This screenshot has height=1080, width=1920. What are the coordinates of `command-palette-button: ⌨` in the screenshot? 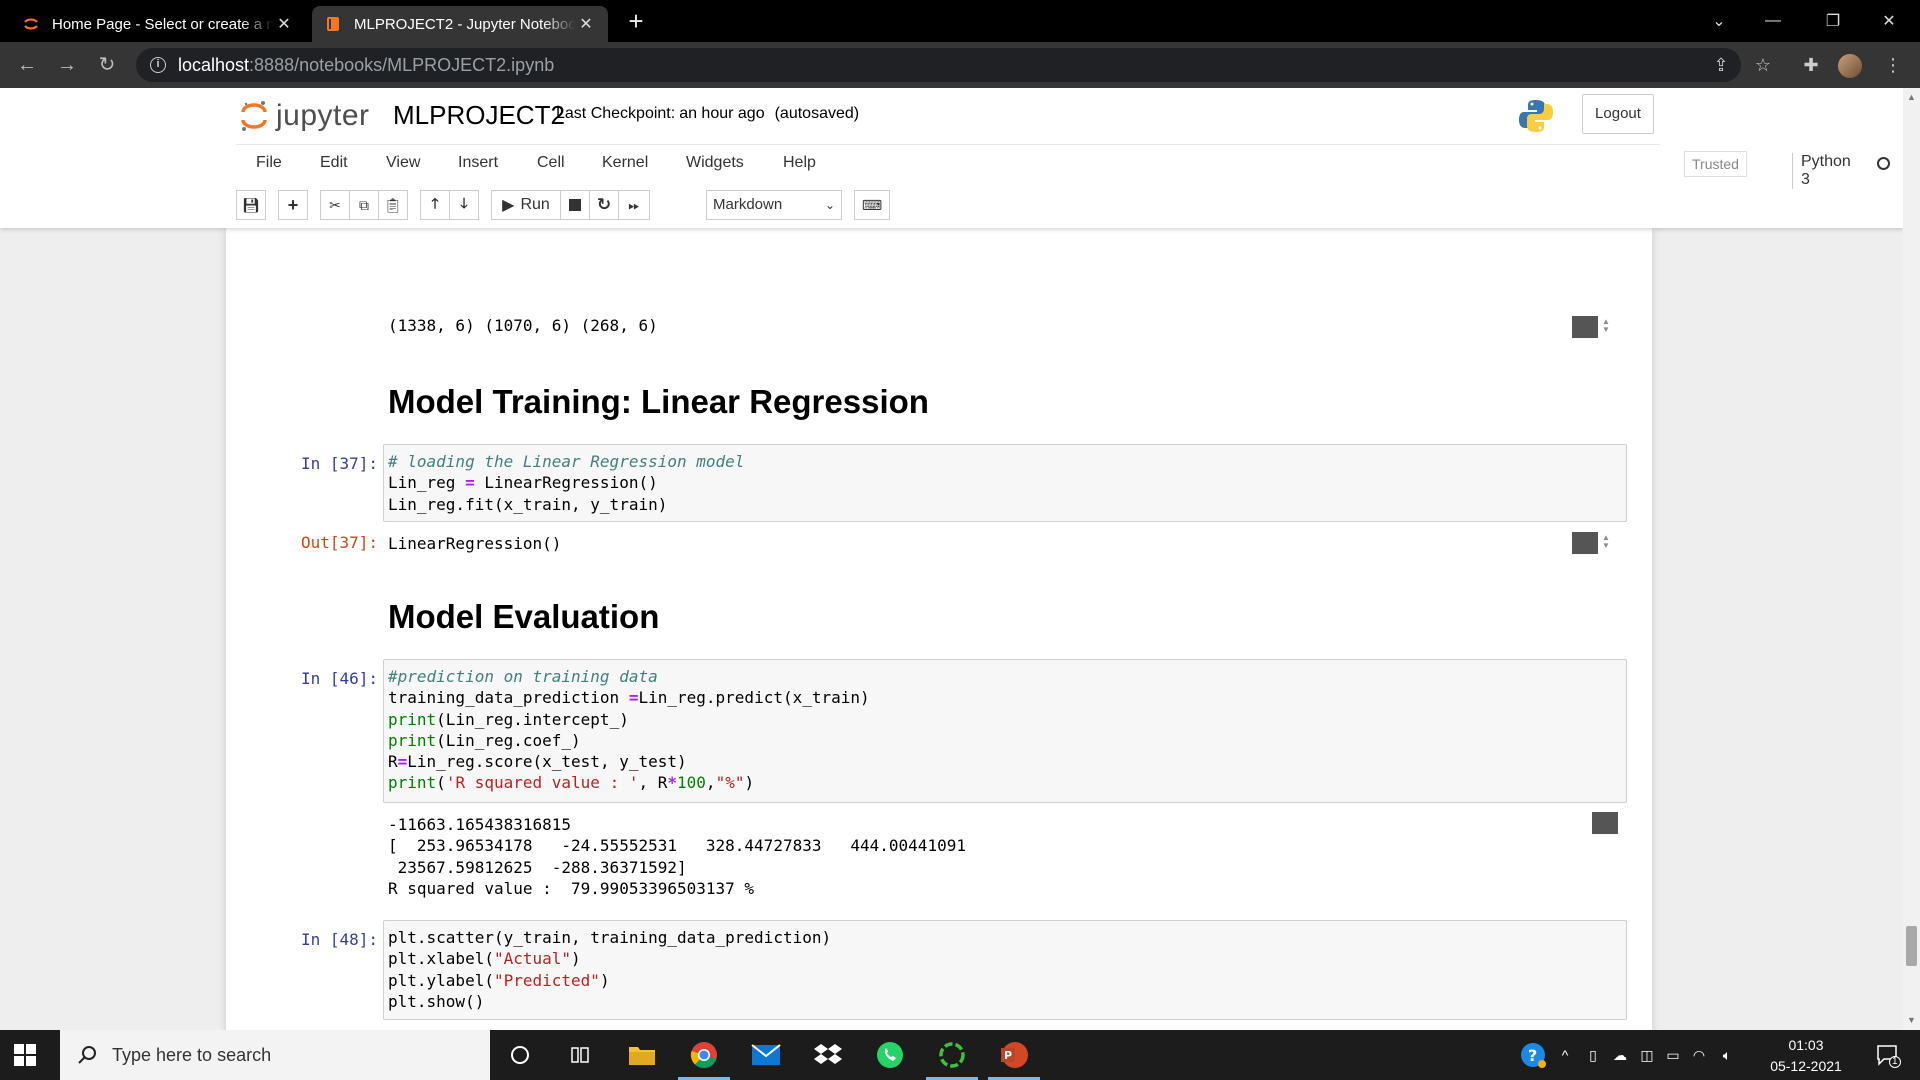 It's located at (872, 205).